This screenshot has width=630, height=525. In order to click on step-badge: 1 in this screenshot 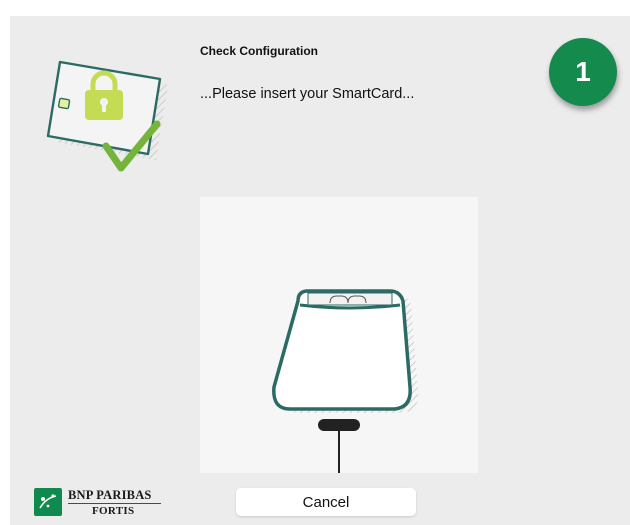, I will do `click(583, 72)`.